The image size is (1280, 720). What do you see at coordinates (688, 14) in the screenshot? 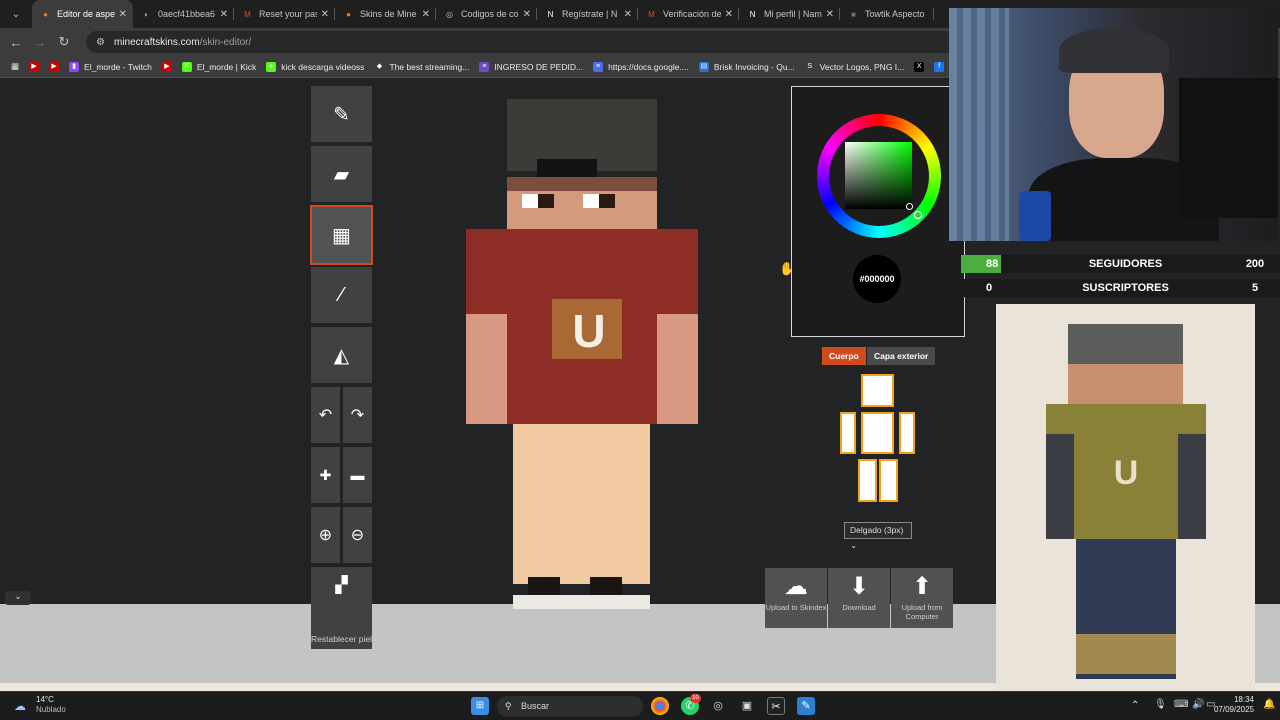
I see `browser-tab: M Verificación de ✕` at bounding box center [688, 14].